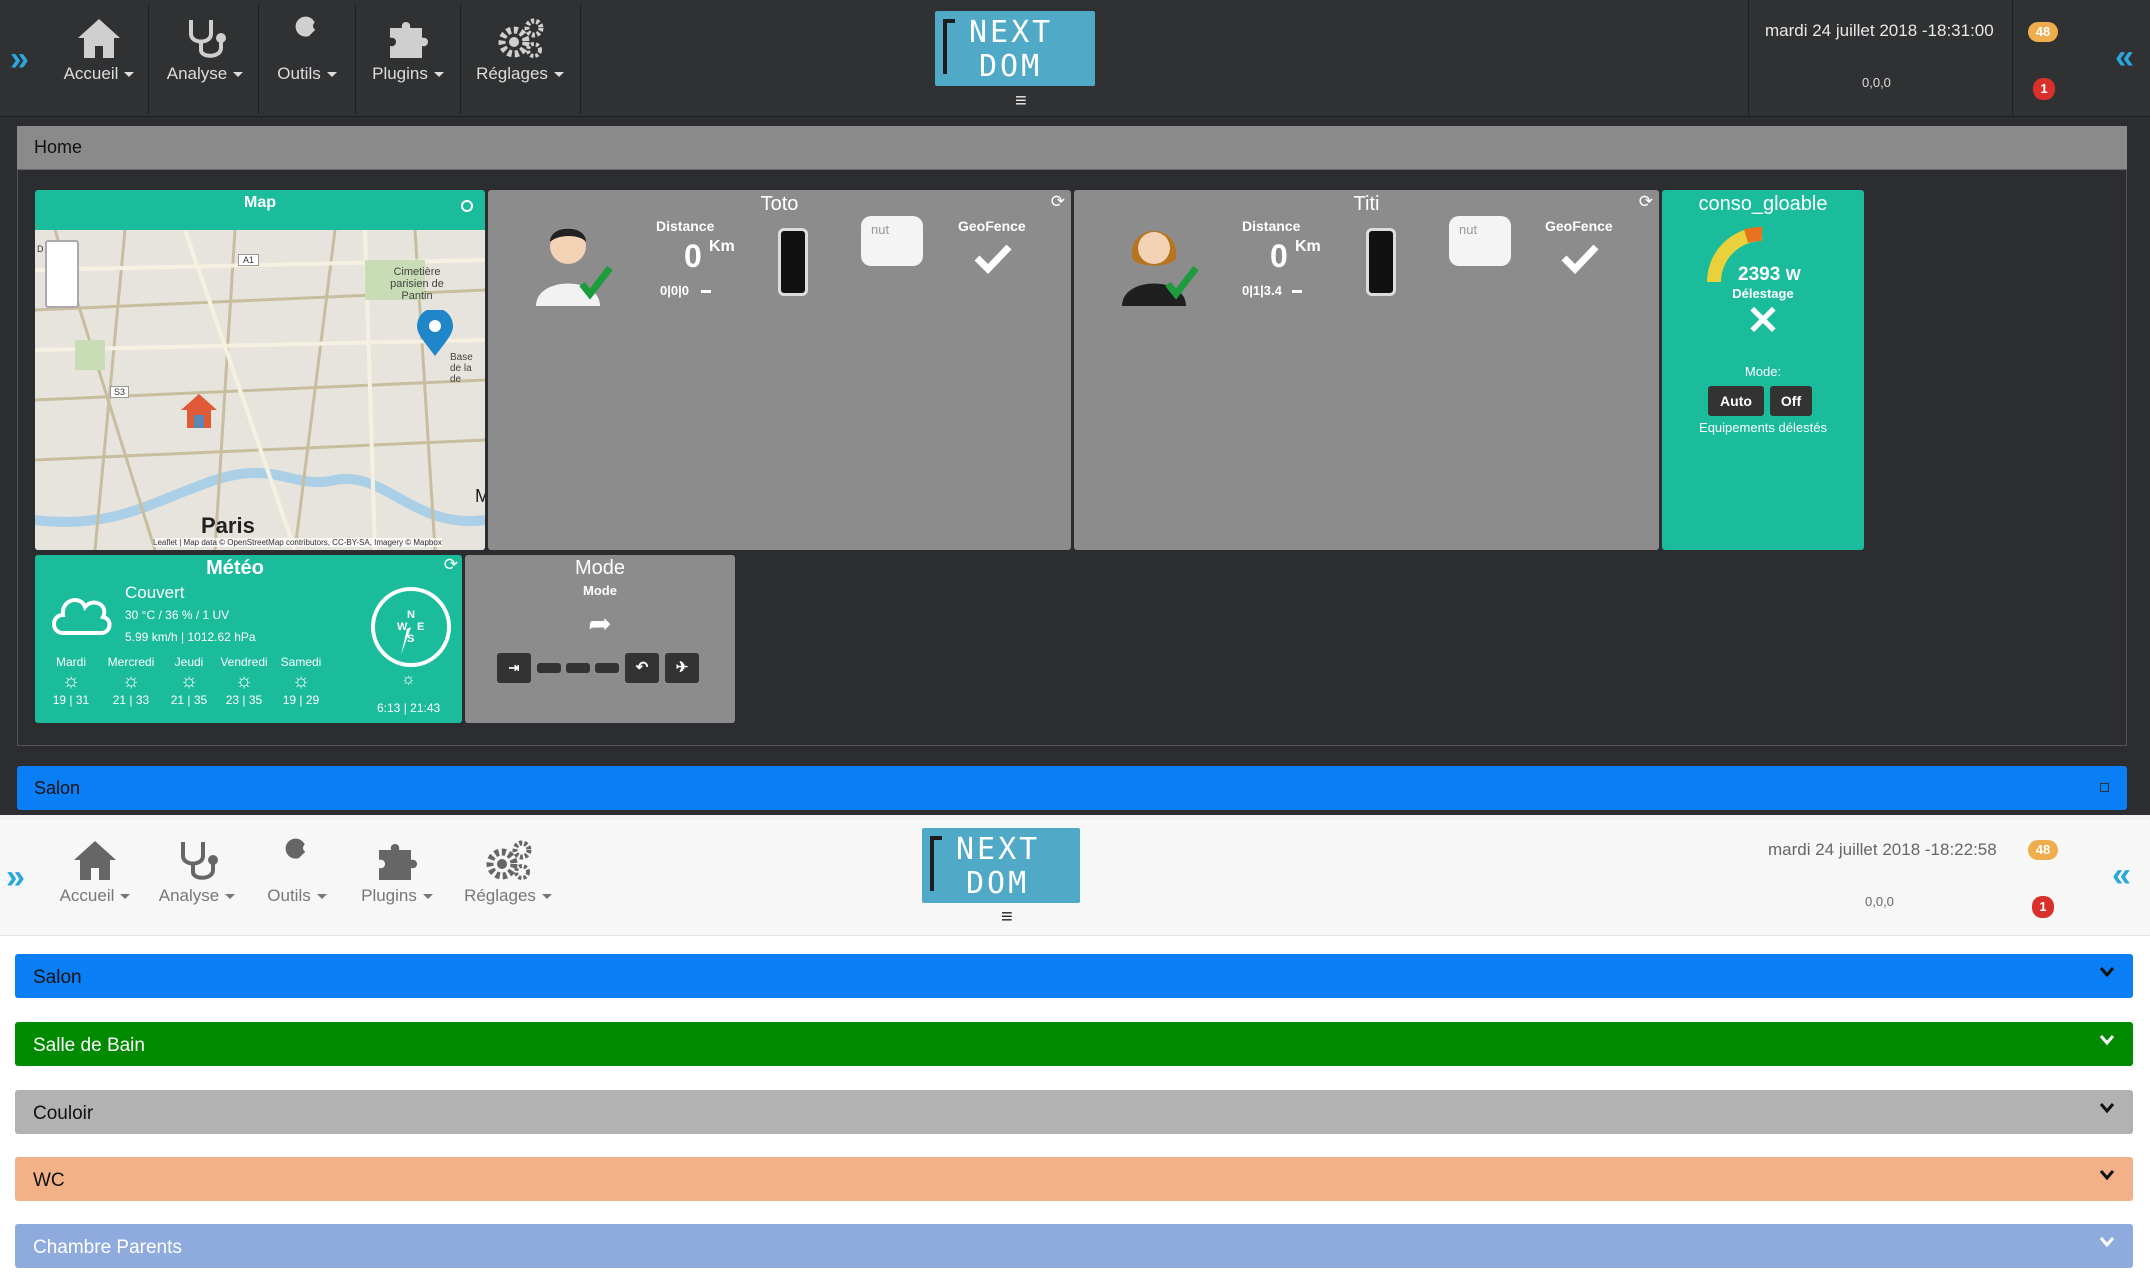  What do you see at coordinates (197, 73) in the screenshot?
I see `nav-analyse-label: Analyse` at bounding box center [197, 73].